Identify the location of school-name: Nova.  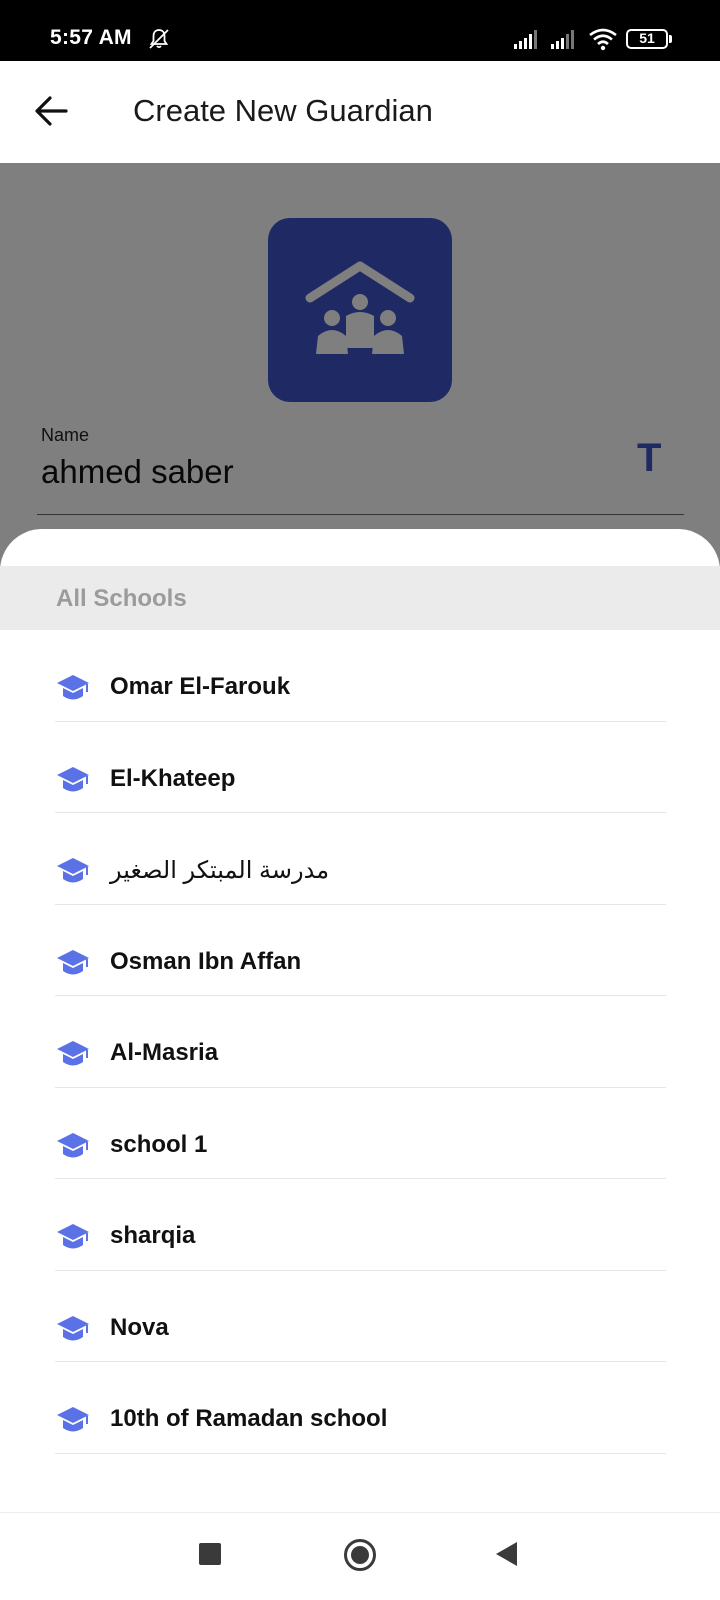
(139, 1327).